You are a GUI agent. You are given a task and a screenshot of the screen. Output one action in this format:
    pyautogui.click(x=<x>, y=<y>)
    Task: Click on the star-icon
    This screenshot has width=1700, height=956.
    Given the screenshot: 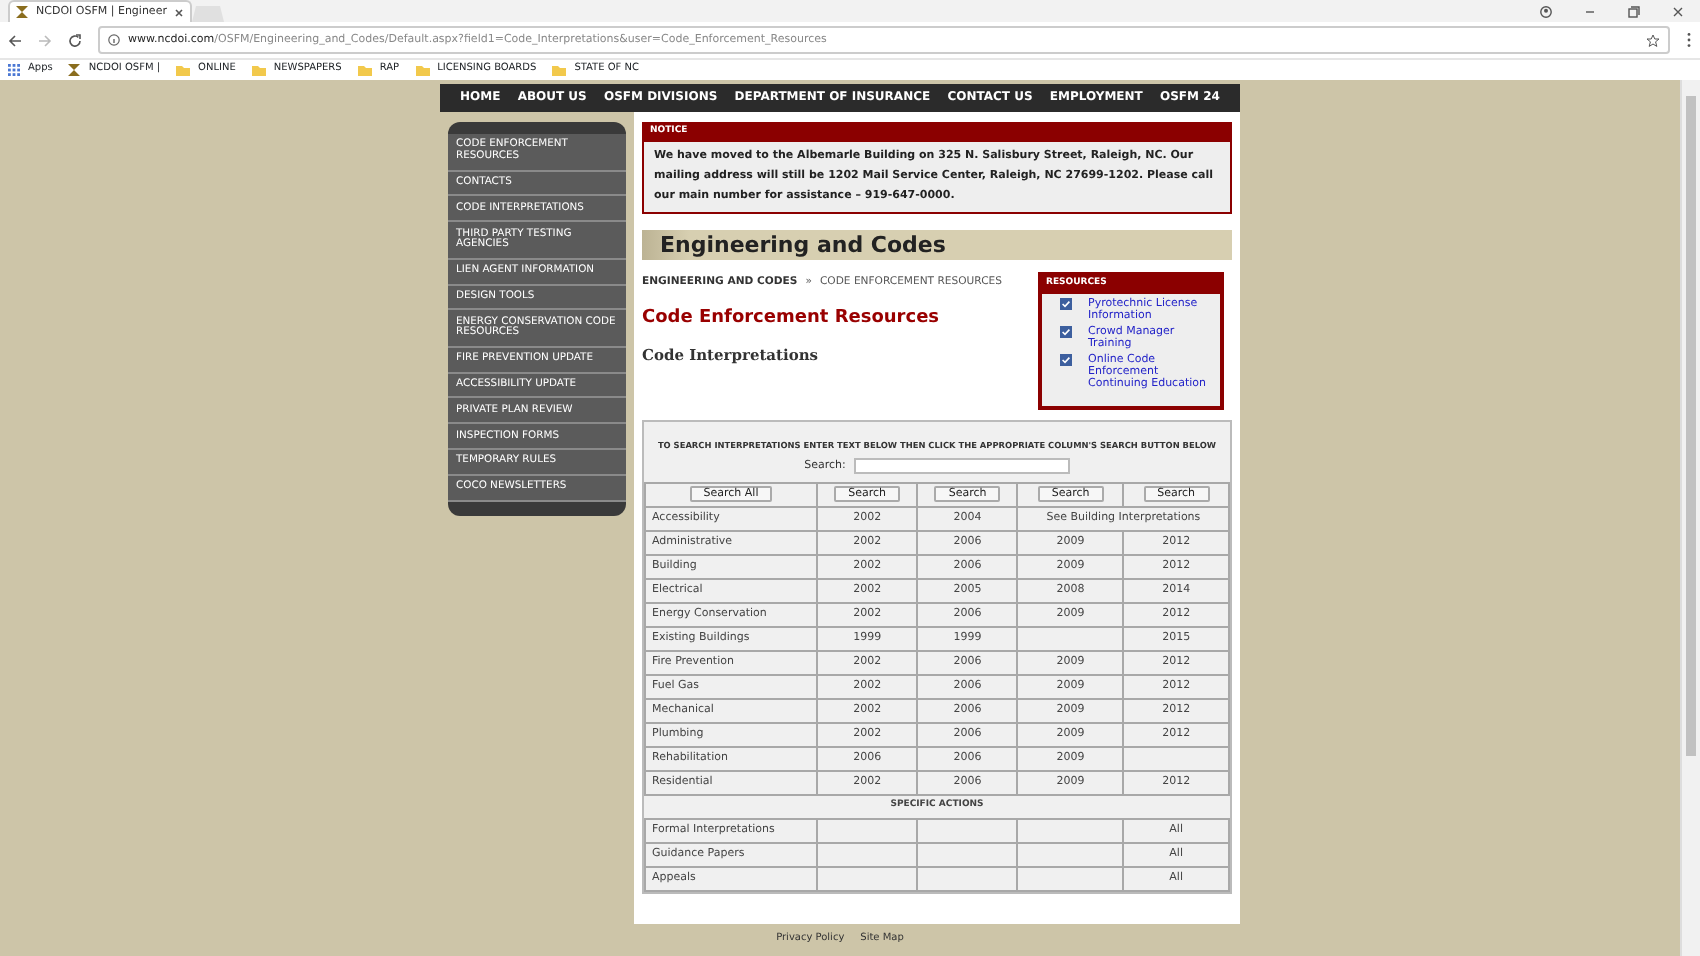 What is the action you would take?
    pyautogui.click(x=1653, y=40)
    